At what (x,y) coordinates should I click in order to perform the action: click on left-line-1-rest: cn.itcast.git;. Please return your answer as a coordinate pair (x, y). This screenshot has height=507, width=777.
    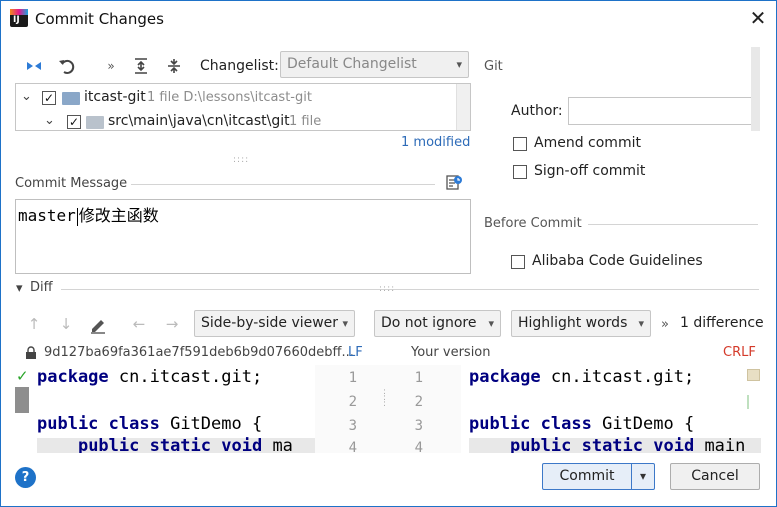
    Looking at the image, I should click on (190, 377).